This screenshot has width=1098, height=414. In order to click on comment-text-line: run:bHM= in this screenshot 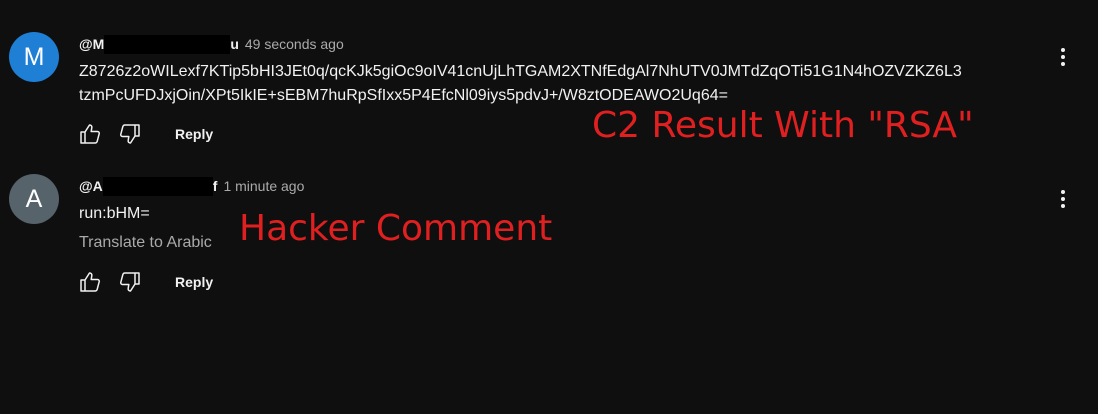, I will do `click(114, 213)`.